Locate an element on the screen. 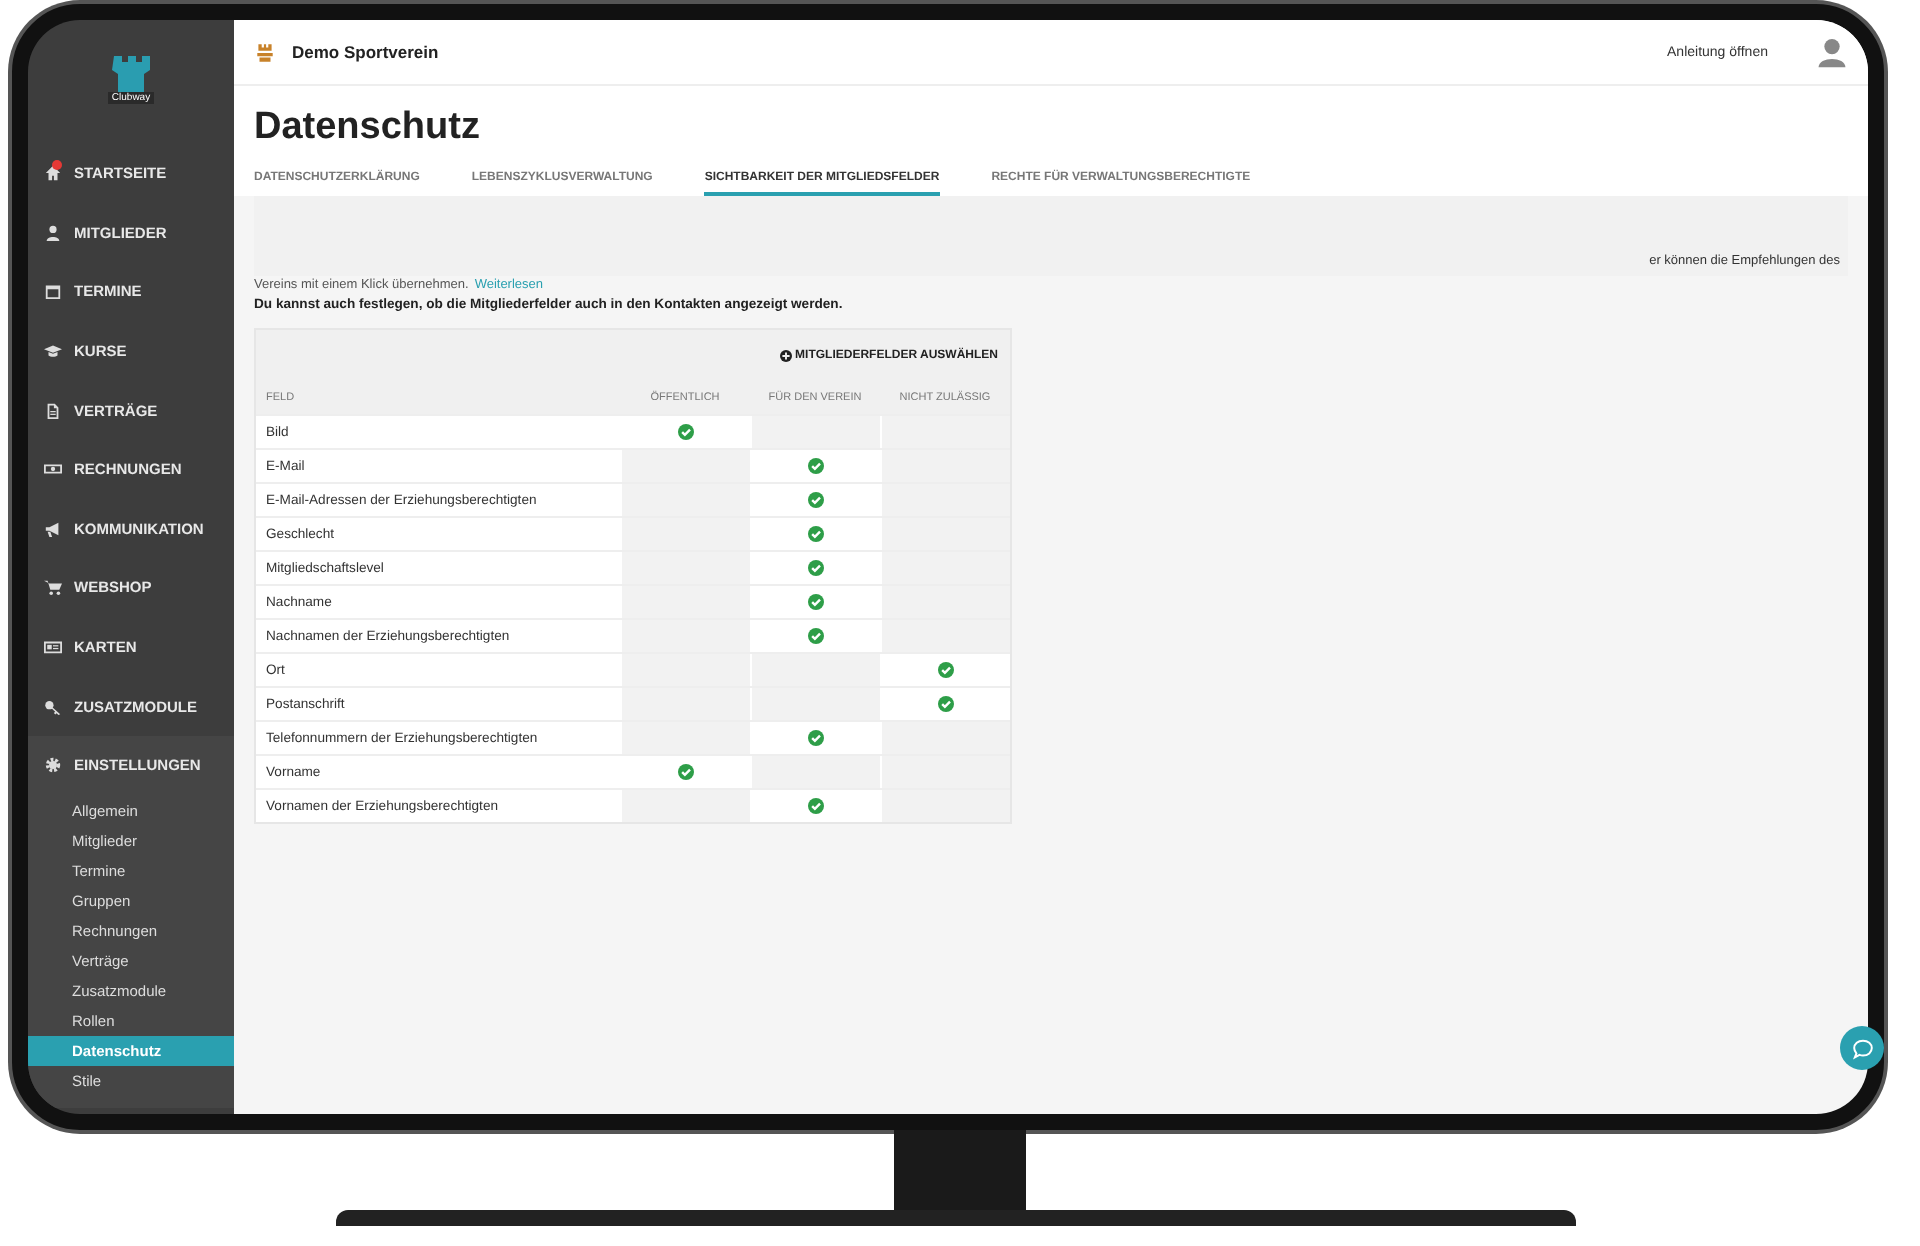  key-icon is located at coordinates (53, 706).